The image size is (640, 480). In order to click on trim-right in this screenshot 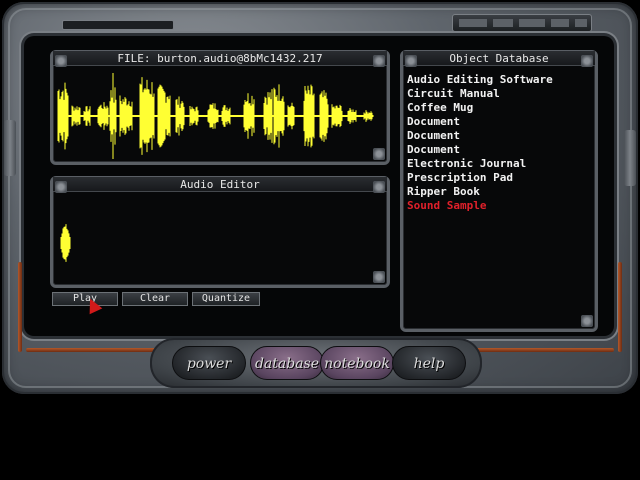, I will do `click(544, 350)`.